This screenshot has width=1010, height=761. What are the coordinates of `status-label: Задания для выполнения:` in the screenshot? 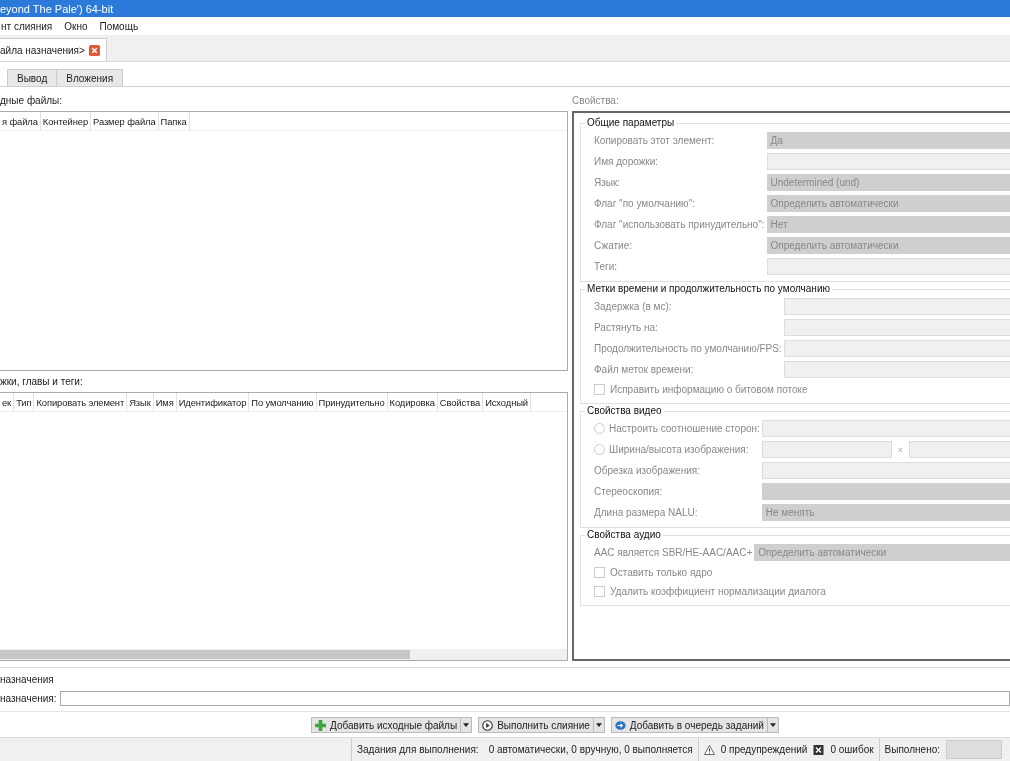 It's located at (418, 749).